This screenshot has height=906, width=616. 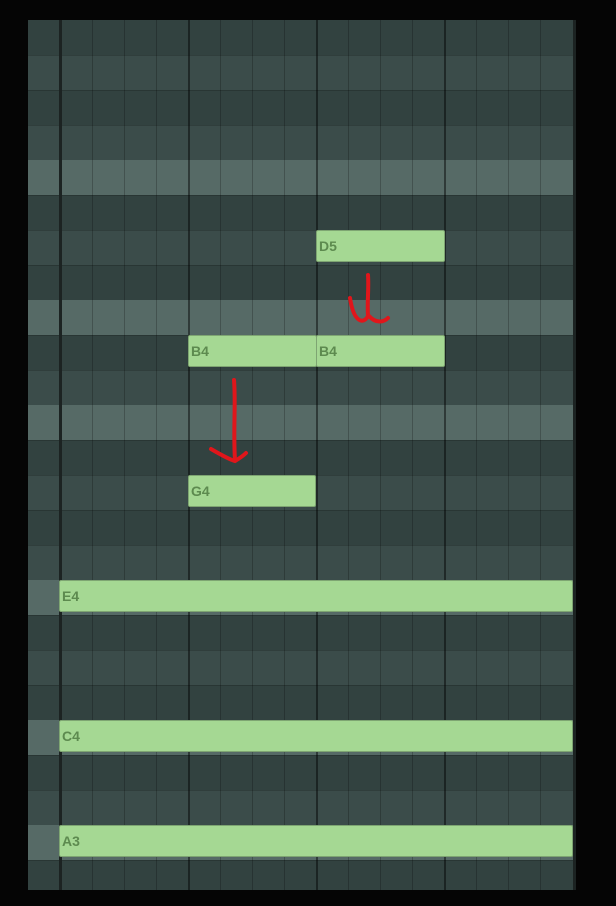 I want to click on note-a3: A3, so click(x=316, y=841).